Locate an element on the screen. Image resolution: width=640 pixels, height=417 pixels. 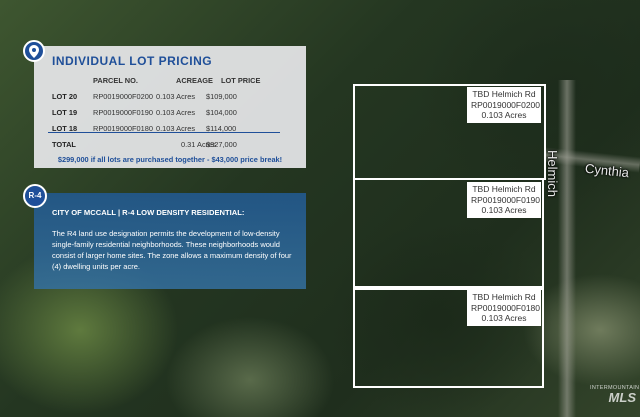
header-price: LOT PRICE is located at coordinates (241, 80).